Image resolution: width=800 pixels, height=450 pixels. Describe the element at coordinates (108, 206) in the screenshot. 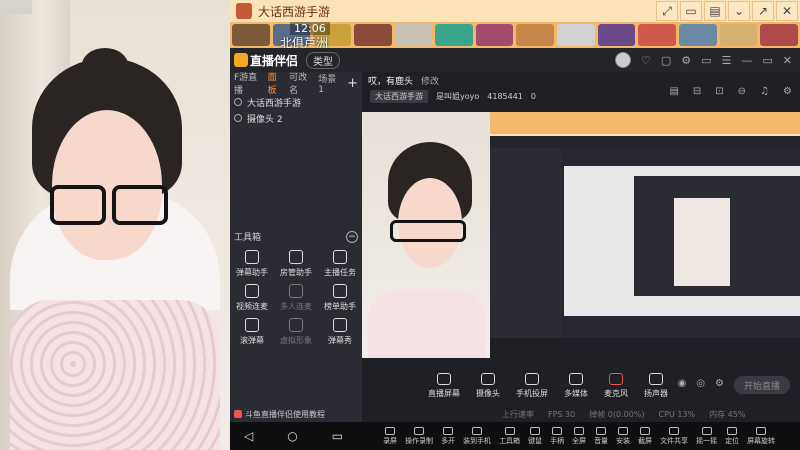

I see `glasses` at that location.